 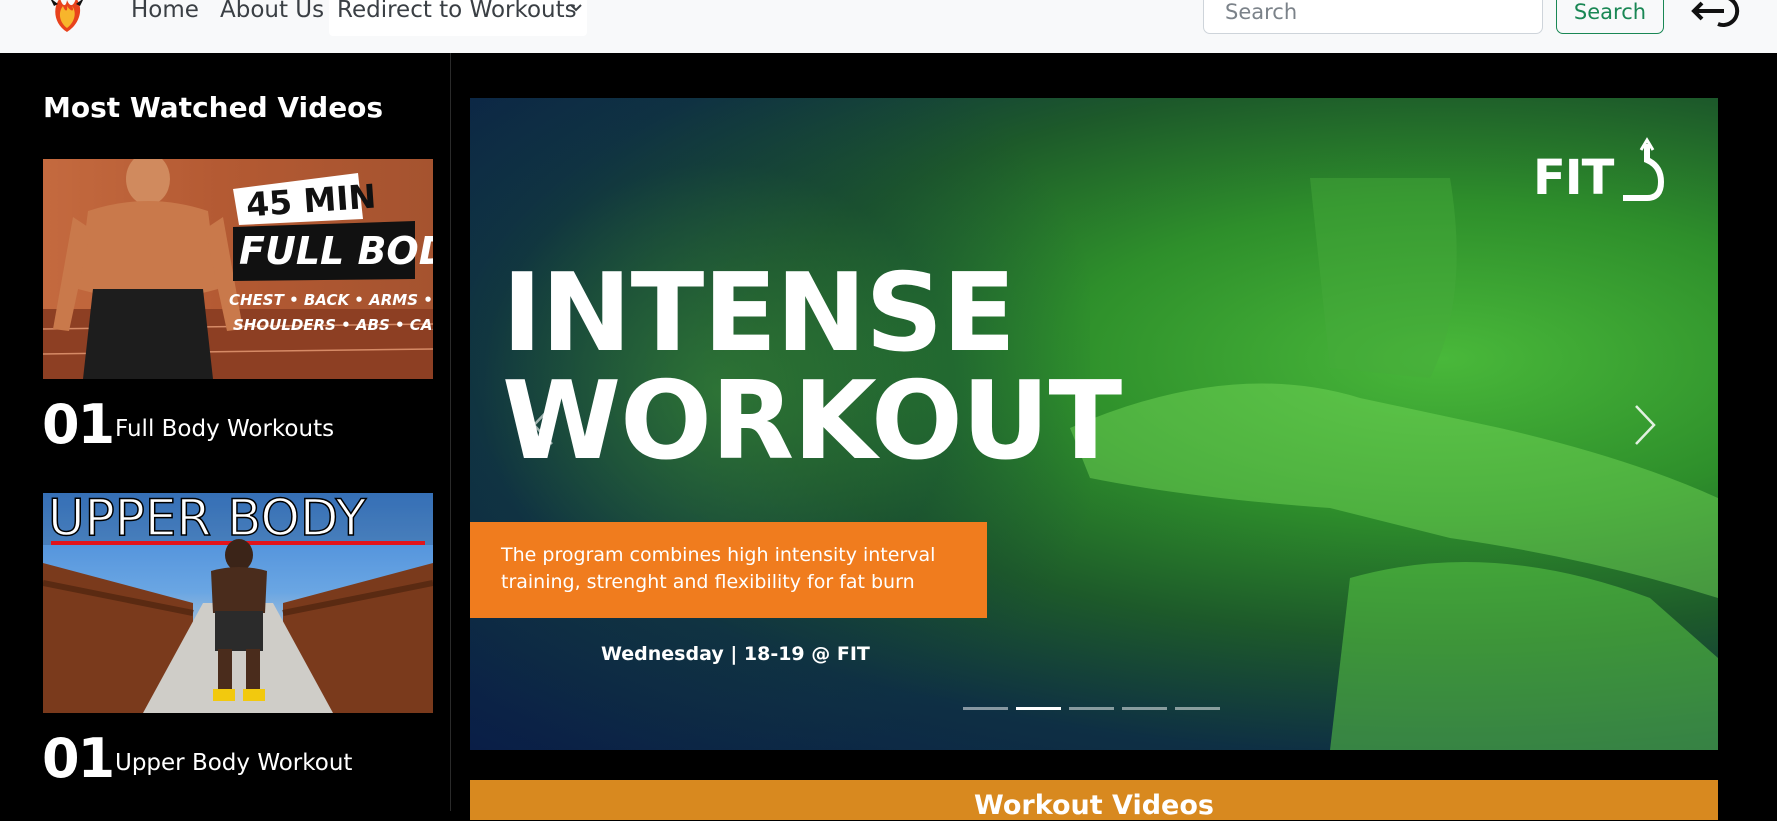 What do you see at coordinates (224, 429) in the screenshot?
I see `video-title-link: Full Body Workouts` at bounding box center [224, 429].